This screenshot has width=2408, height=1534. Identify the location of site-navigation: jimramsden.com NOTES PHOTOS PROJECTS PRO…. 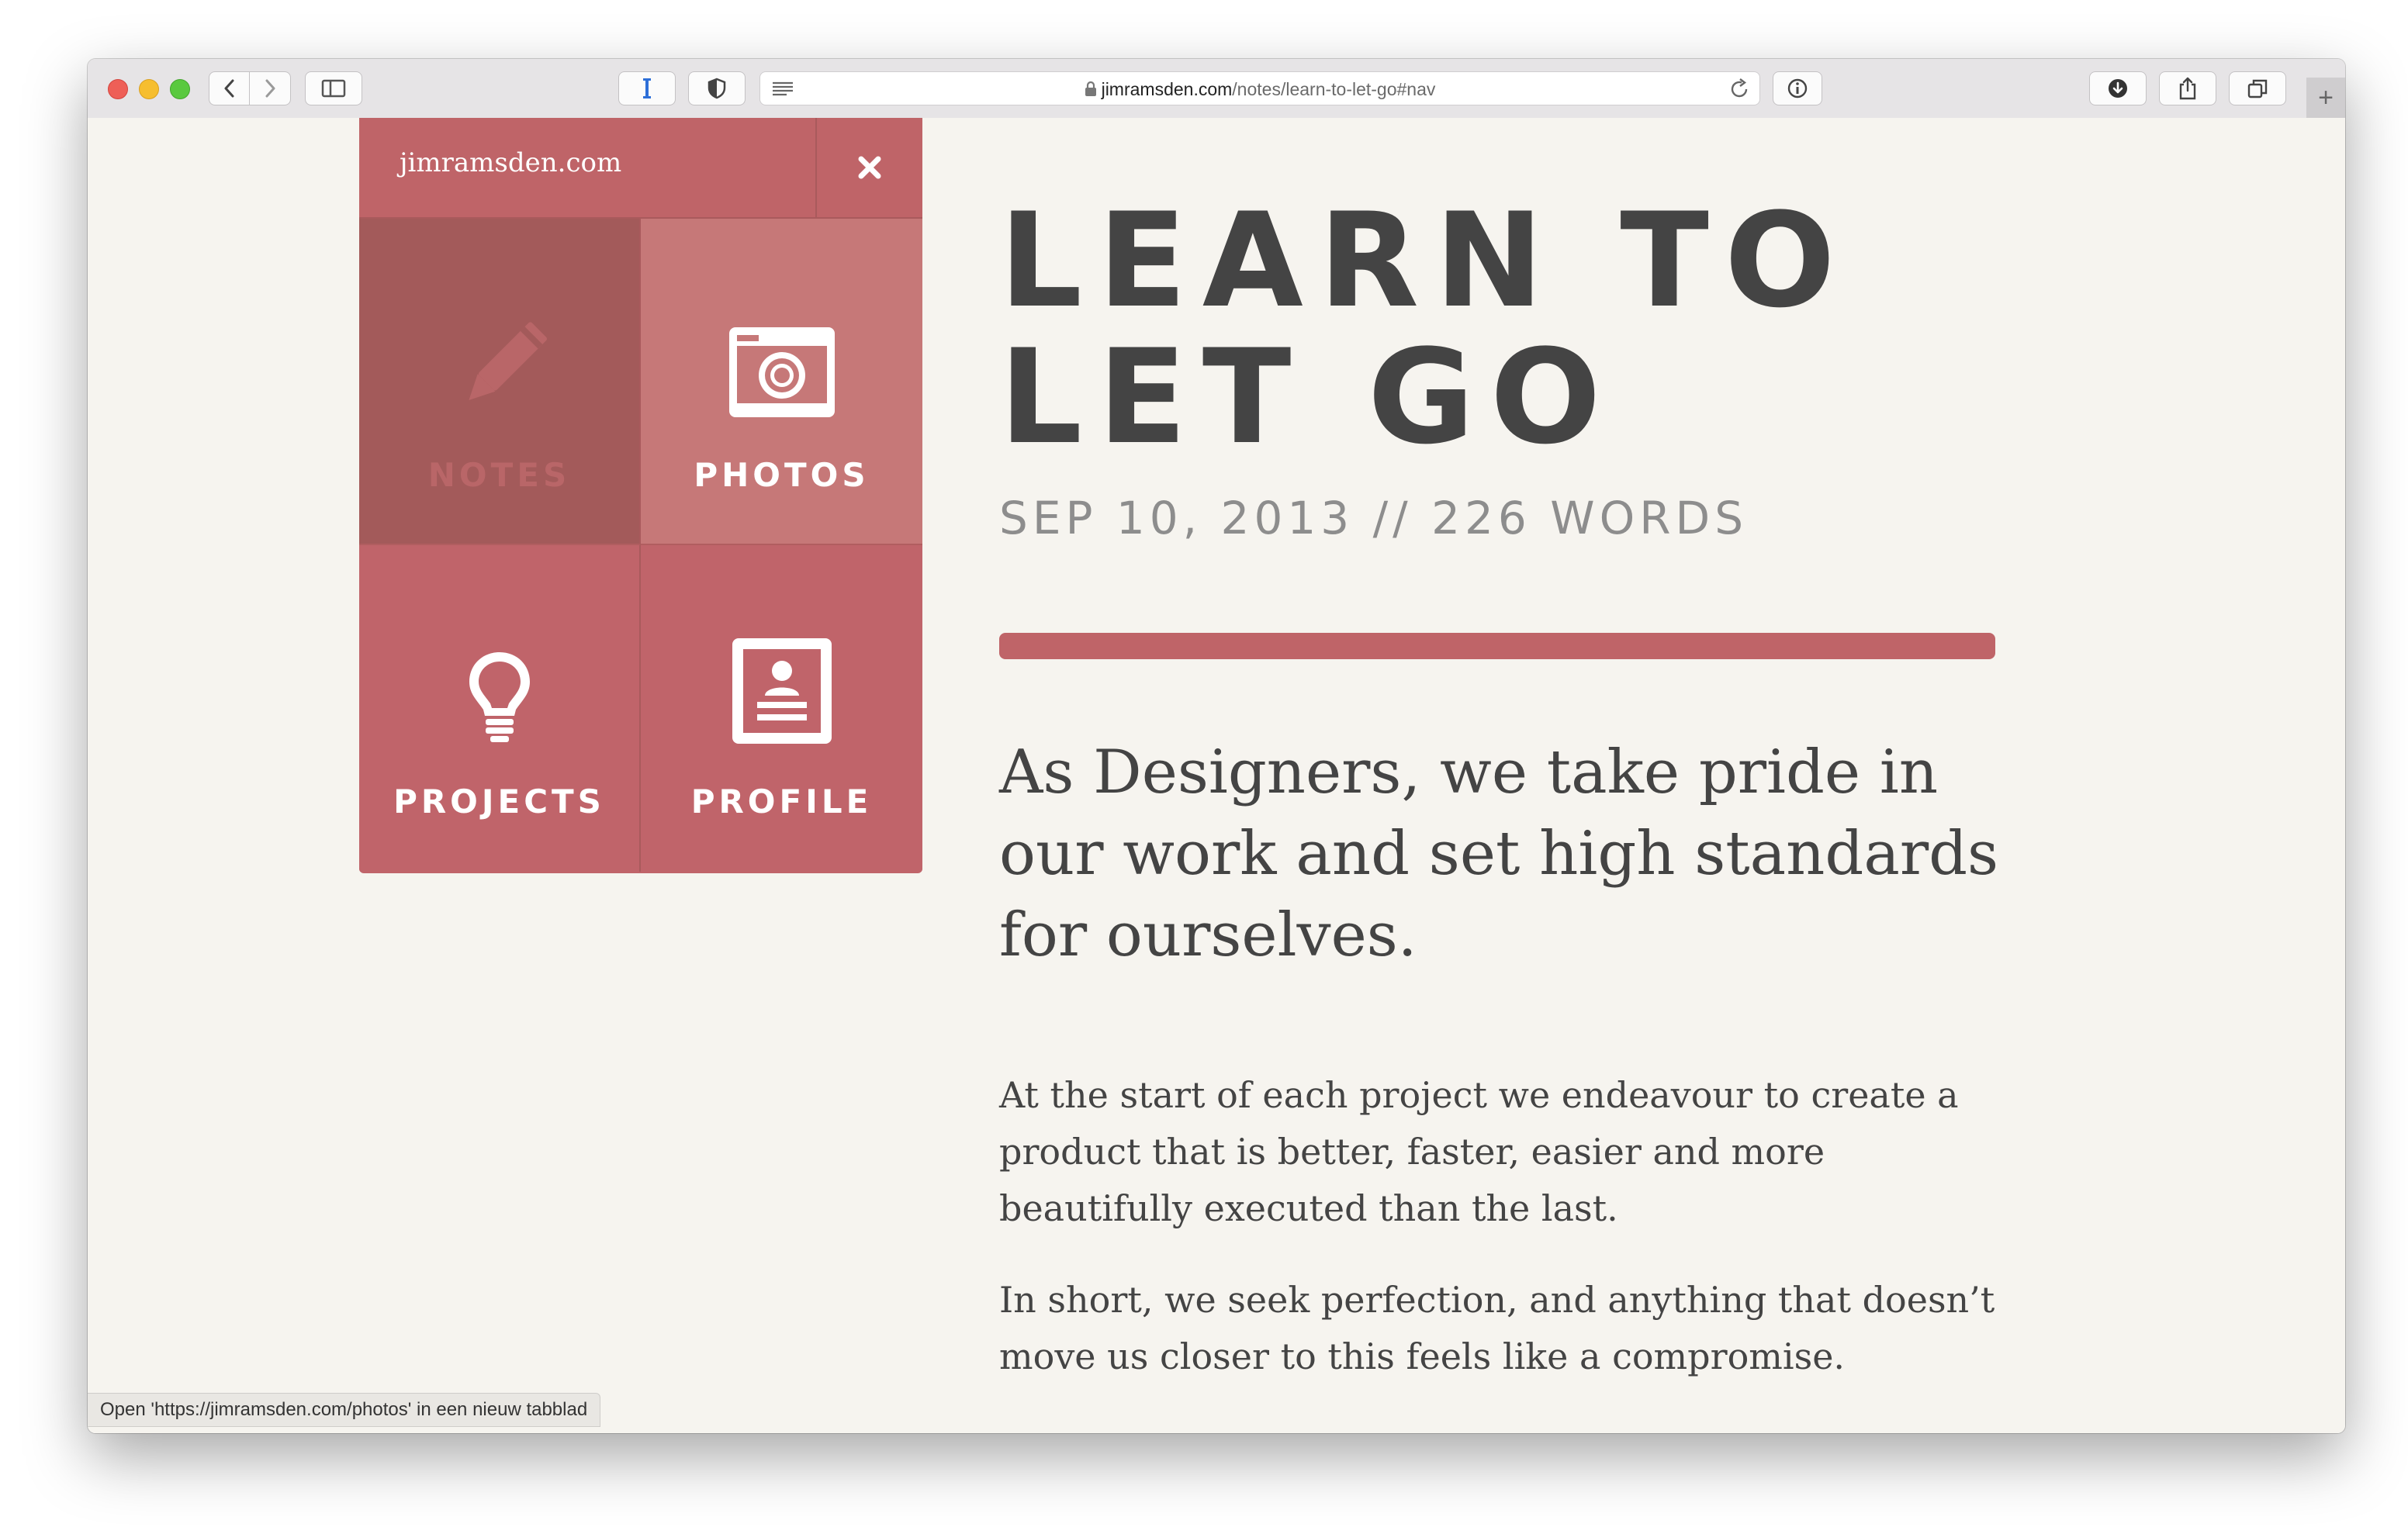
(640, 495).